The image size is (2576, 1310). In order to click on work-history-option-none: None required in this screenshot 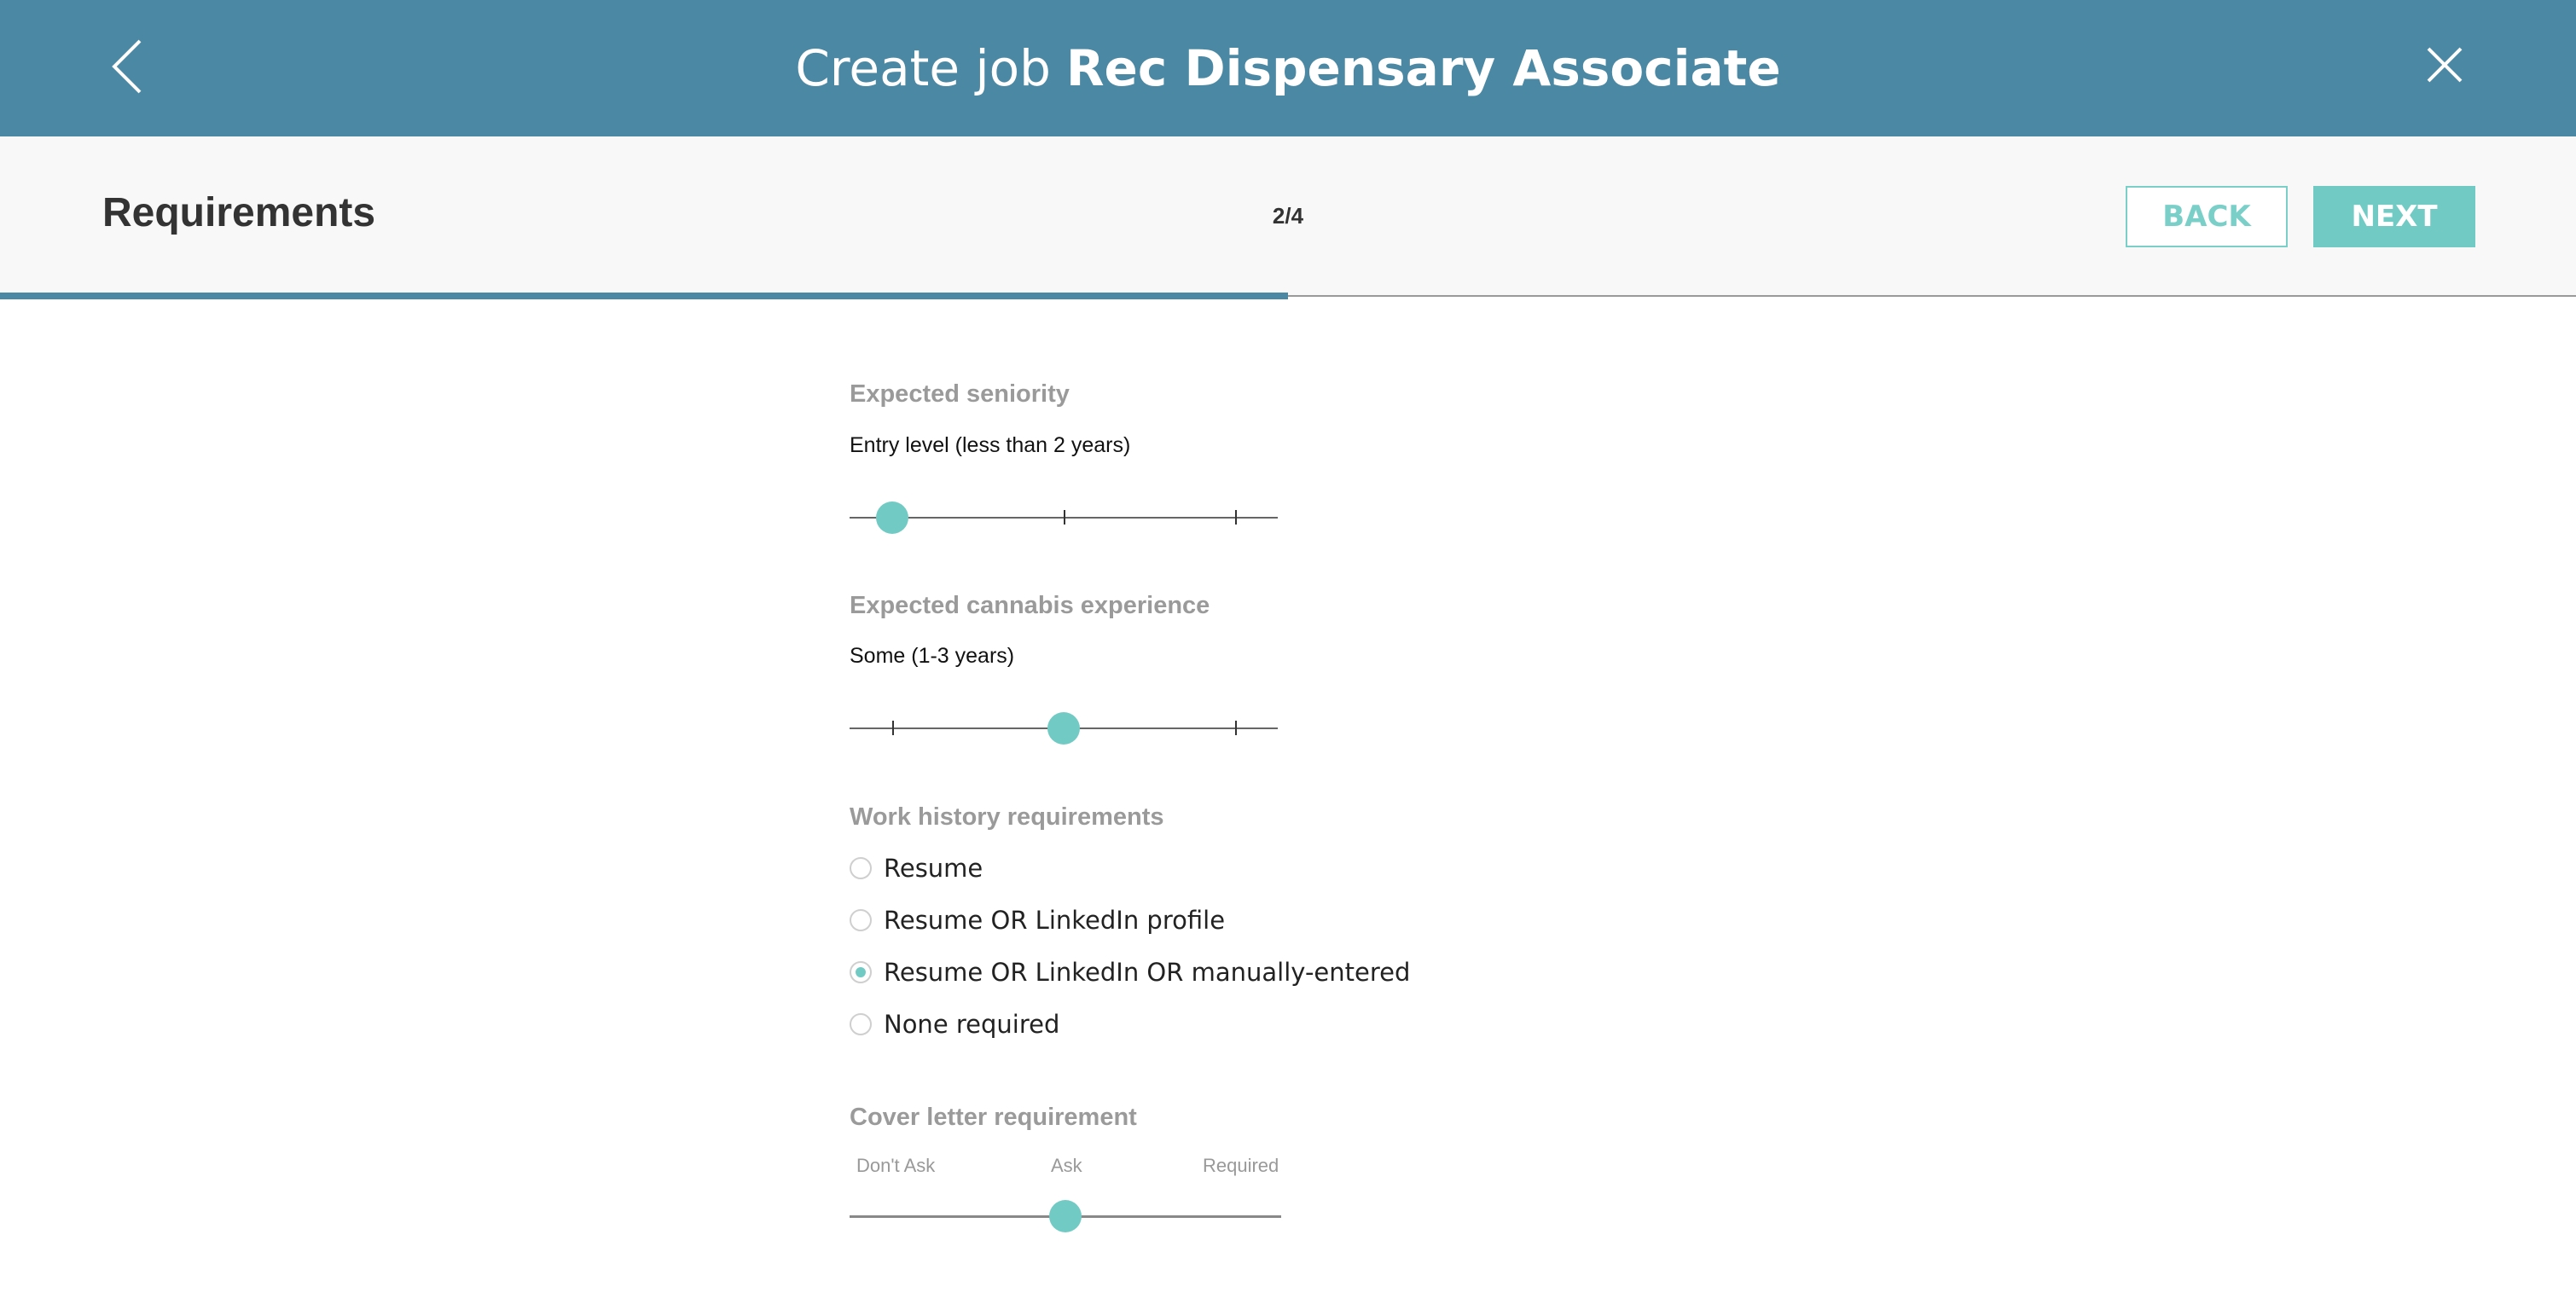, I will do `click(954, 1024)`.